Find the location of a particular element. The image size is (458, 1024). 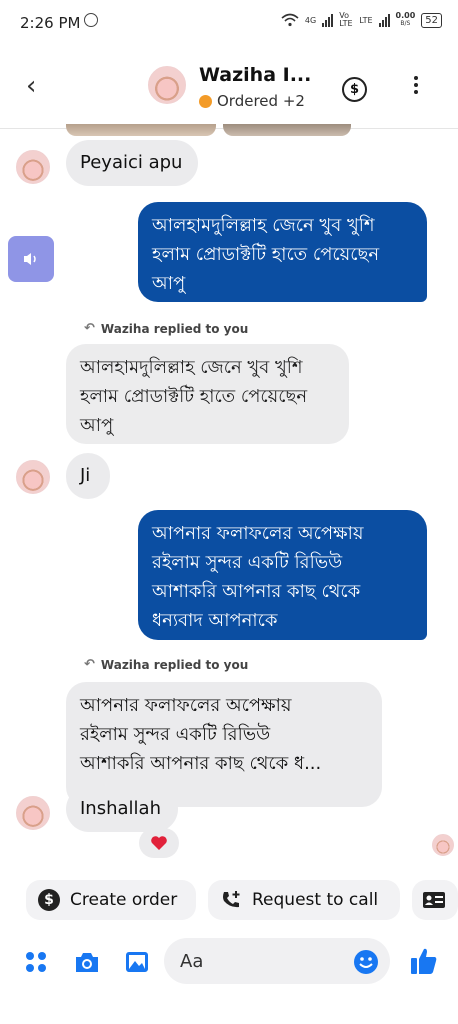

wifi-icon is located at coordinates (290, 20).